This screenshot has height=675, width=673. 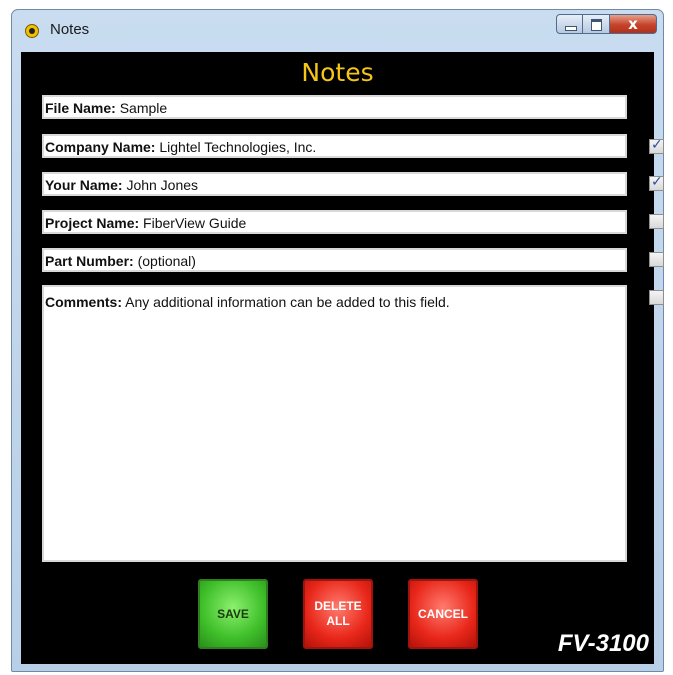 What do you see at coordinates (143, 108) in the screenshot?
I see `file-name-value: Sample` at bounding box center [143, 108].